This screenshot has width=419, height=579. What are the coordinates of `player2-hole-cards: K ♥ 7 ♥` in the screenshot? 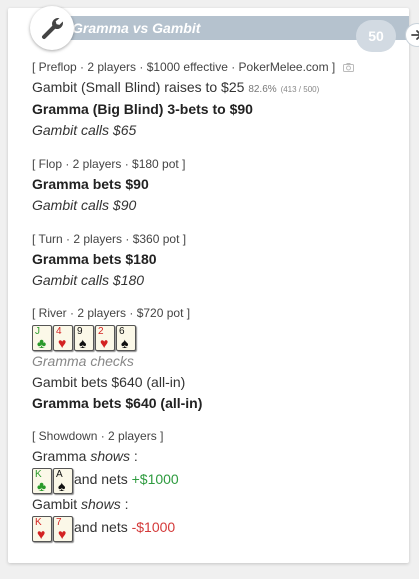 It's located at (52, 529).